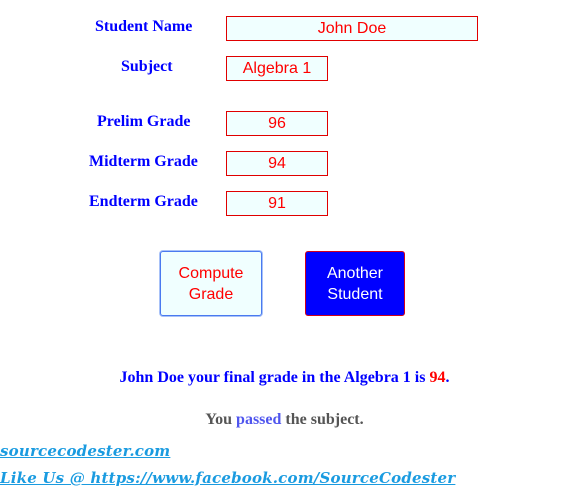 The width and height of the screenshot is (569, 501). Describe the element at coordinates (143, 201) in the screenshot. I see `endterm-grade-label: Endterm Grade` at that location.